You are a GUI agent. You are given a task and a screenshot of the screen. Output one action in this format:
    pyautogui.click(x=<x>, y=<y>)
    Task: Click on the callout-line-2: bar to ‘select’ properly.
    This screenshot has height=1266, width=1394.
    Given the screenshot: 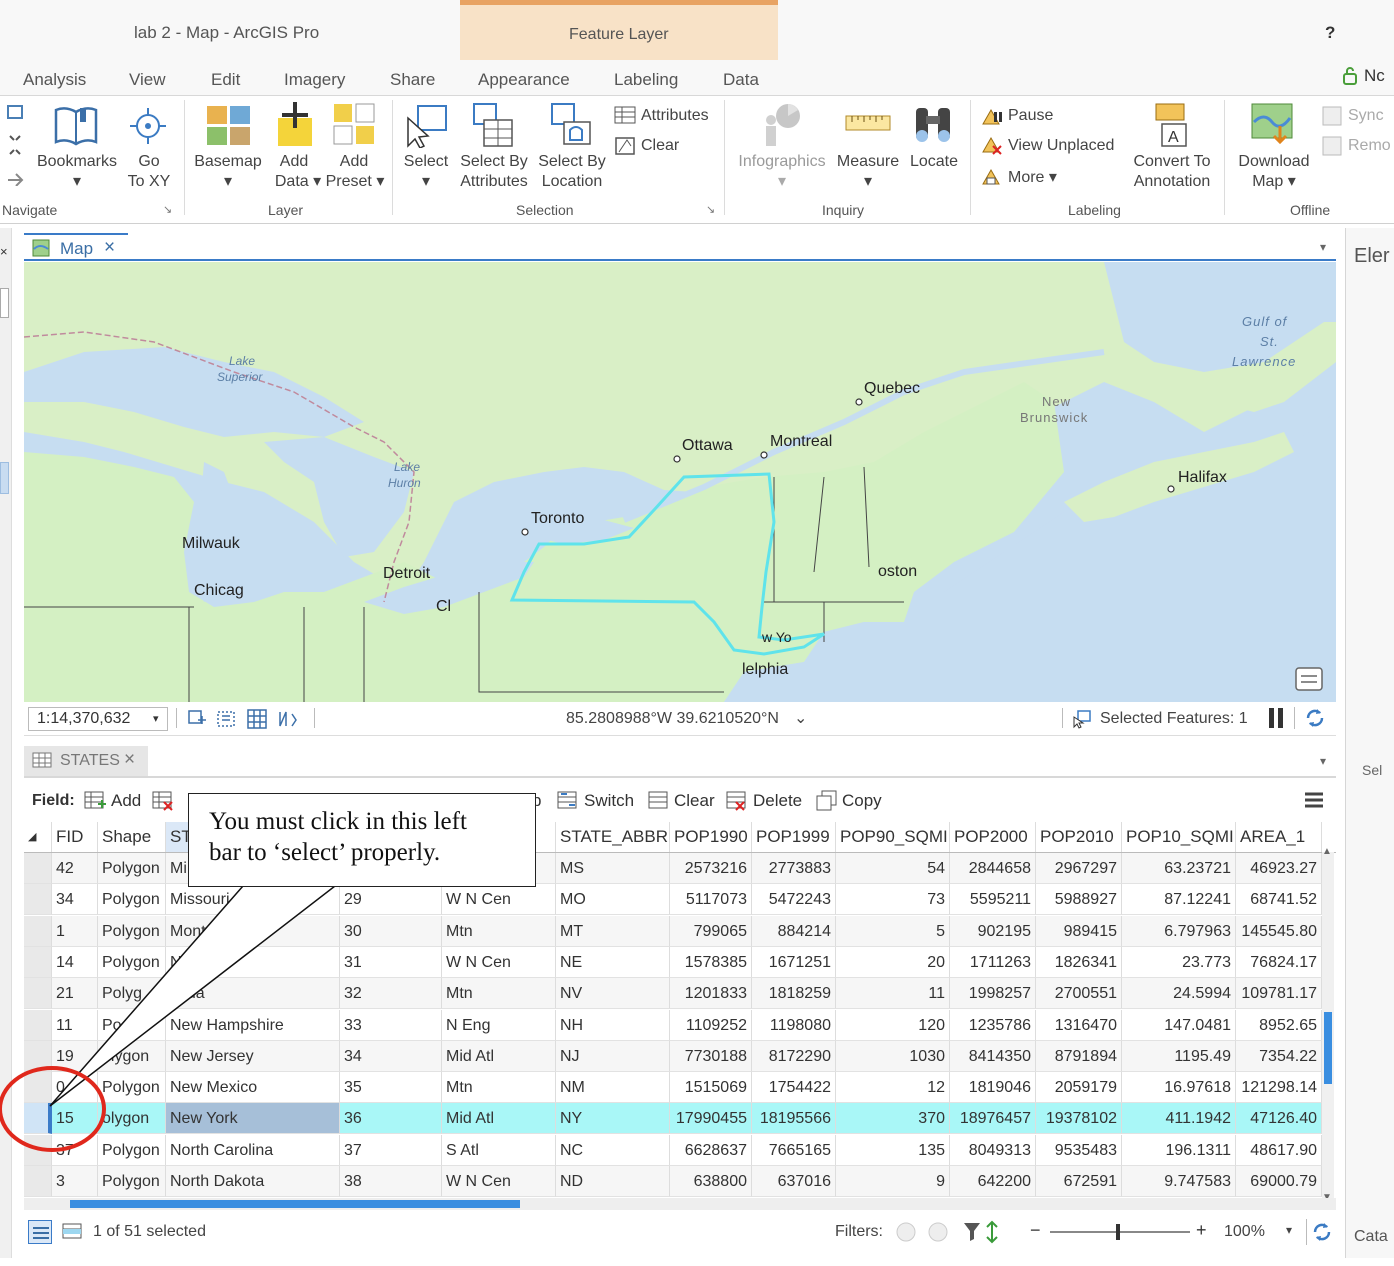 What is the action you would take?
    pyautogui.click(x=325, y=852)
    